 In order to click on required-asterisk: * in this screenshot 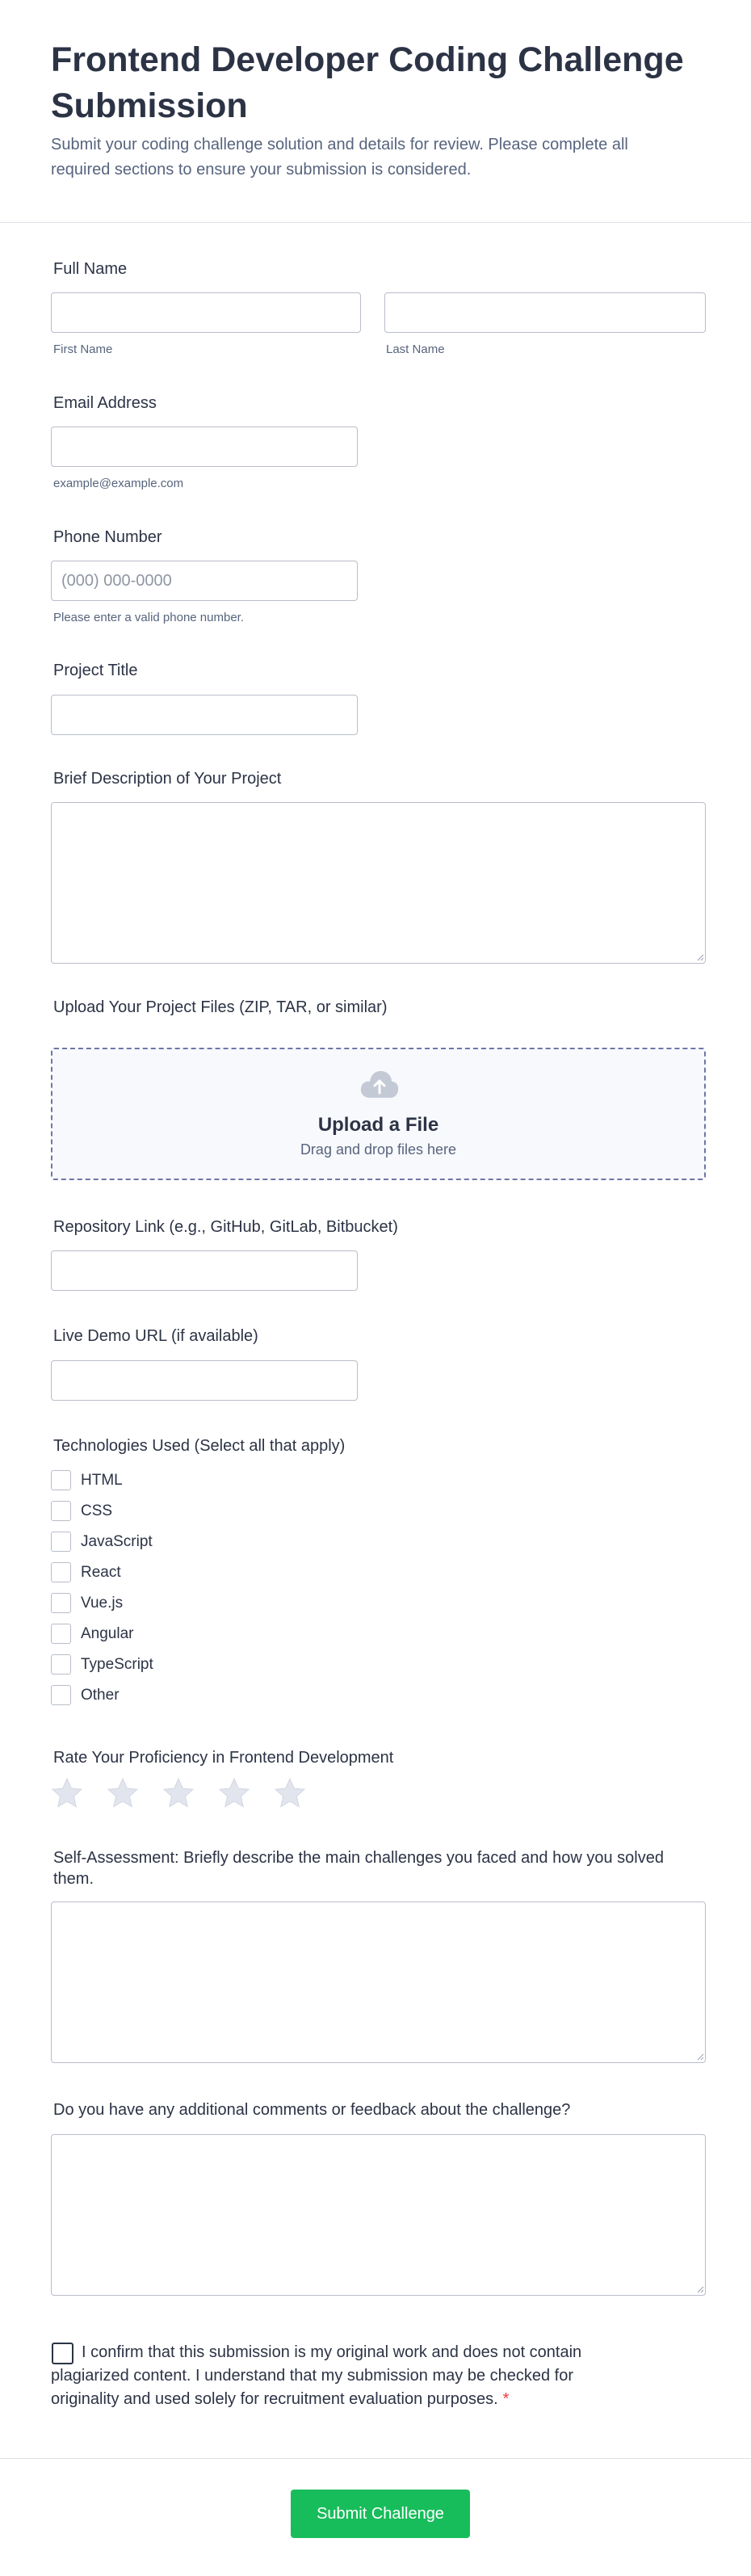, I will do `click(506, 2399)`.